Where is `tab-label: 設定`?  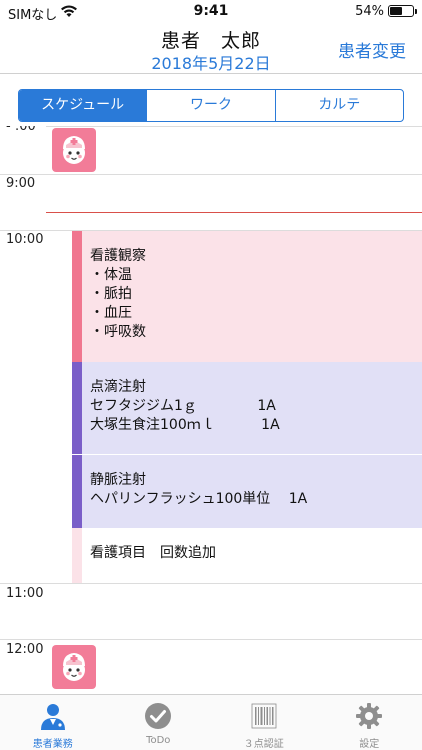
tab-label: 設定 is located at coordinates (369, 744).